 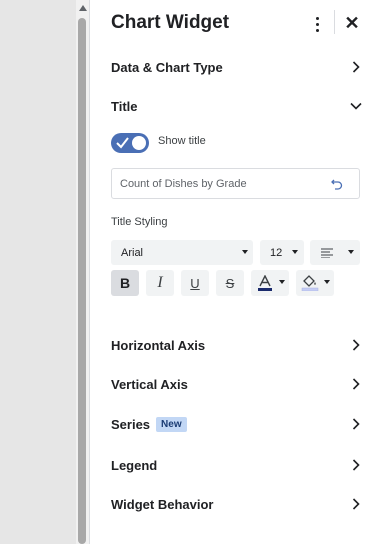 I want to click on show-title-label: Show title, so click(x=182, y=141).